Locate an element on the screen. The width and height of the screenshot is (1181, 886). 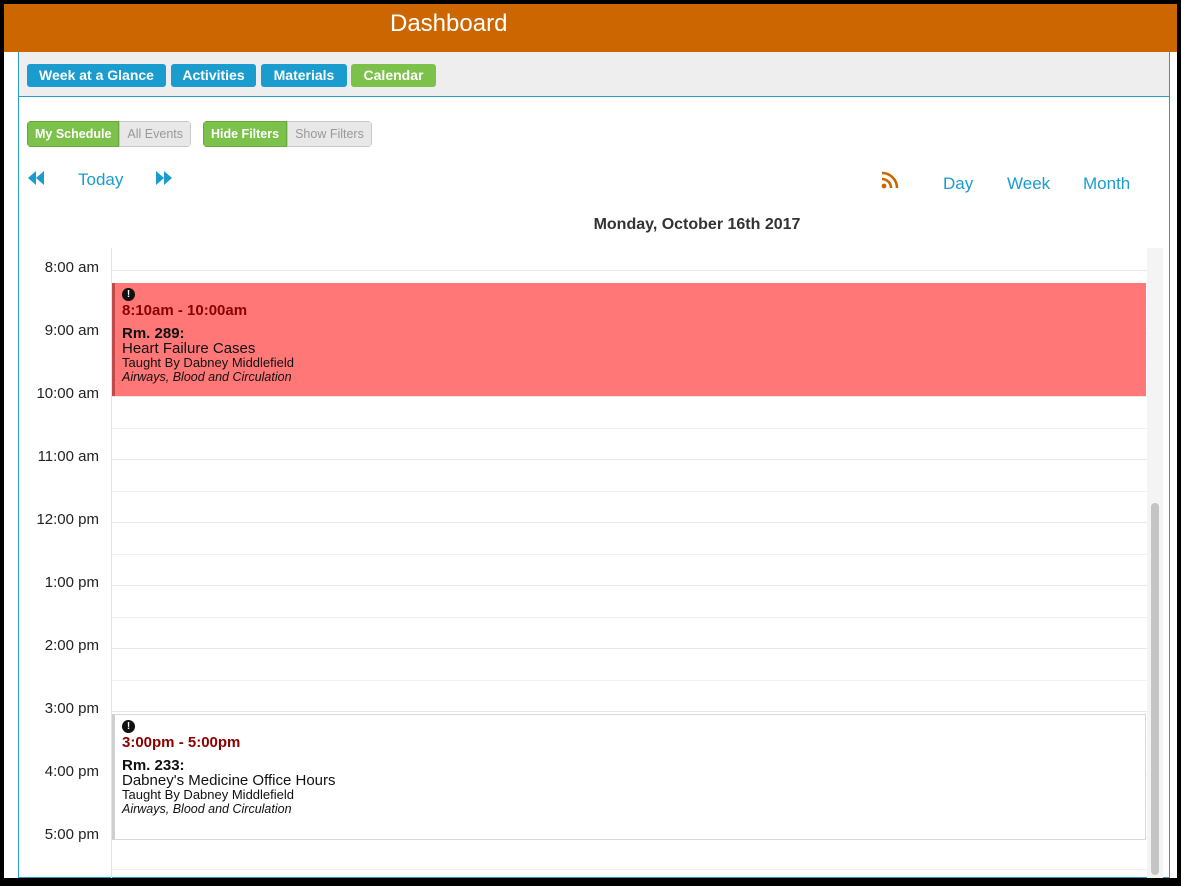
scrollbar-thumb is located at coordinates (1155, 689).